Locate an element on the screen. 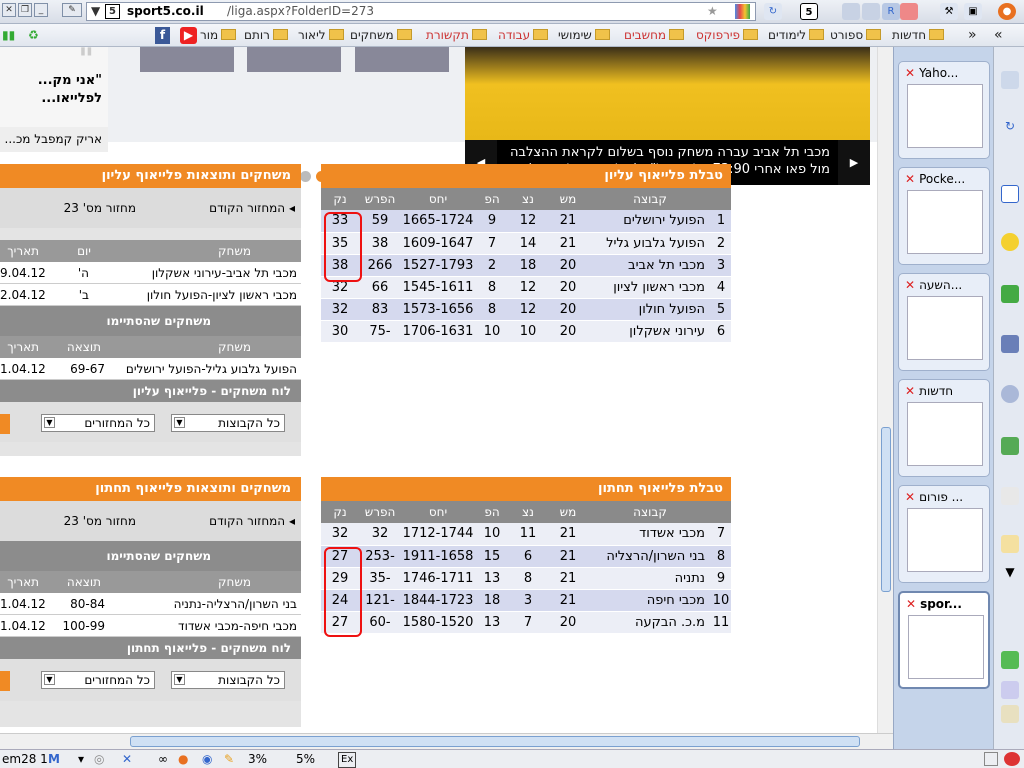 The height and width of the screenshot is (768, 1024). page-icon is located at coordinates (1010, 544).